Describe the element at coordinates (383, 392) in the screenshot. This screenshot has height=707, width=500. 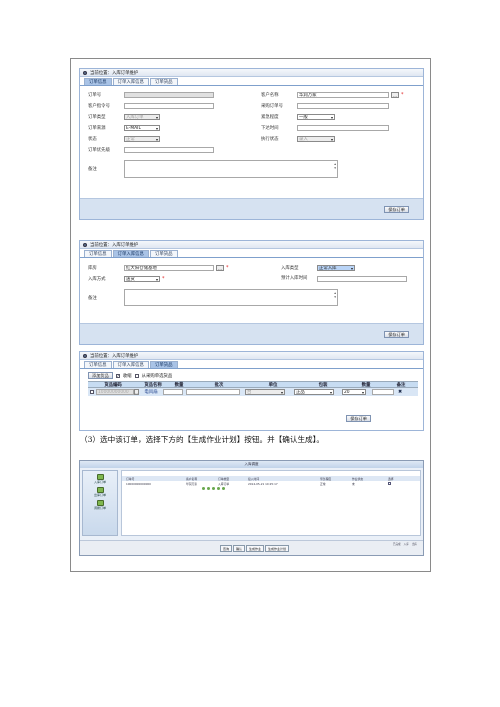
I see `remark-input` at that location.